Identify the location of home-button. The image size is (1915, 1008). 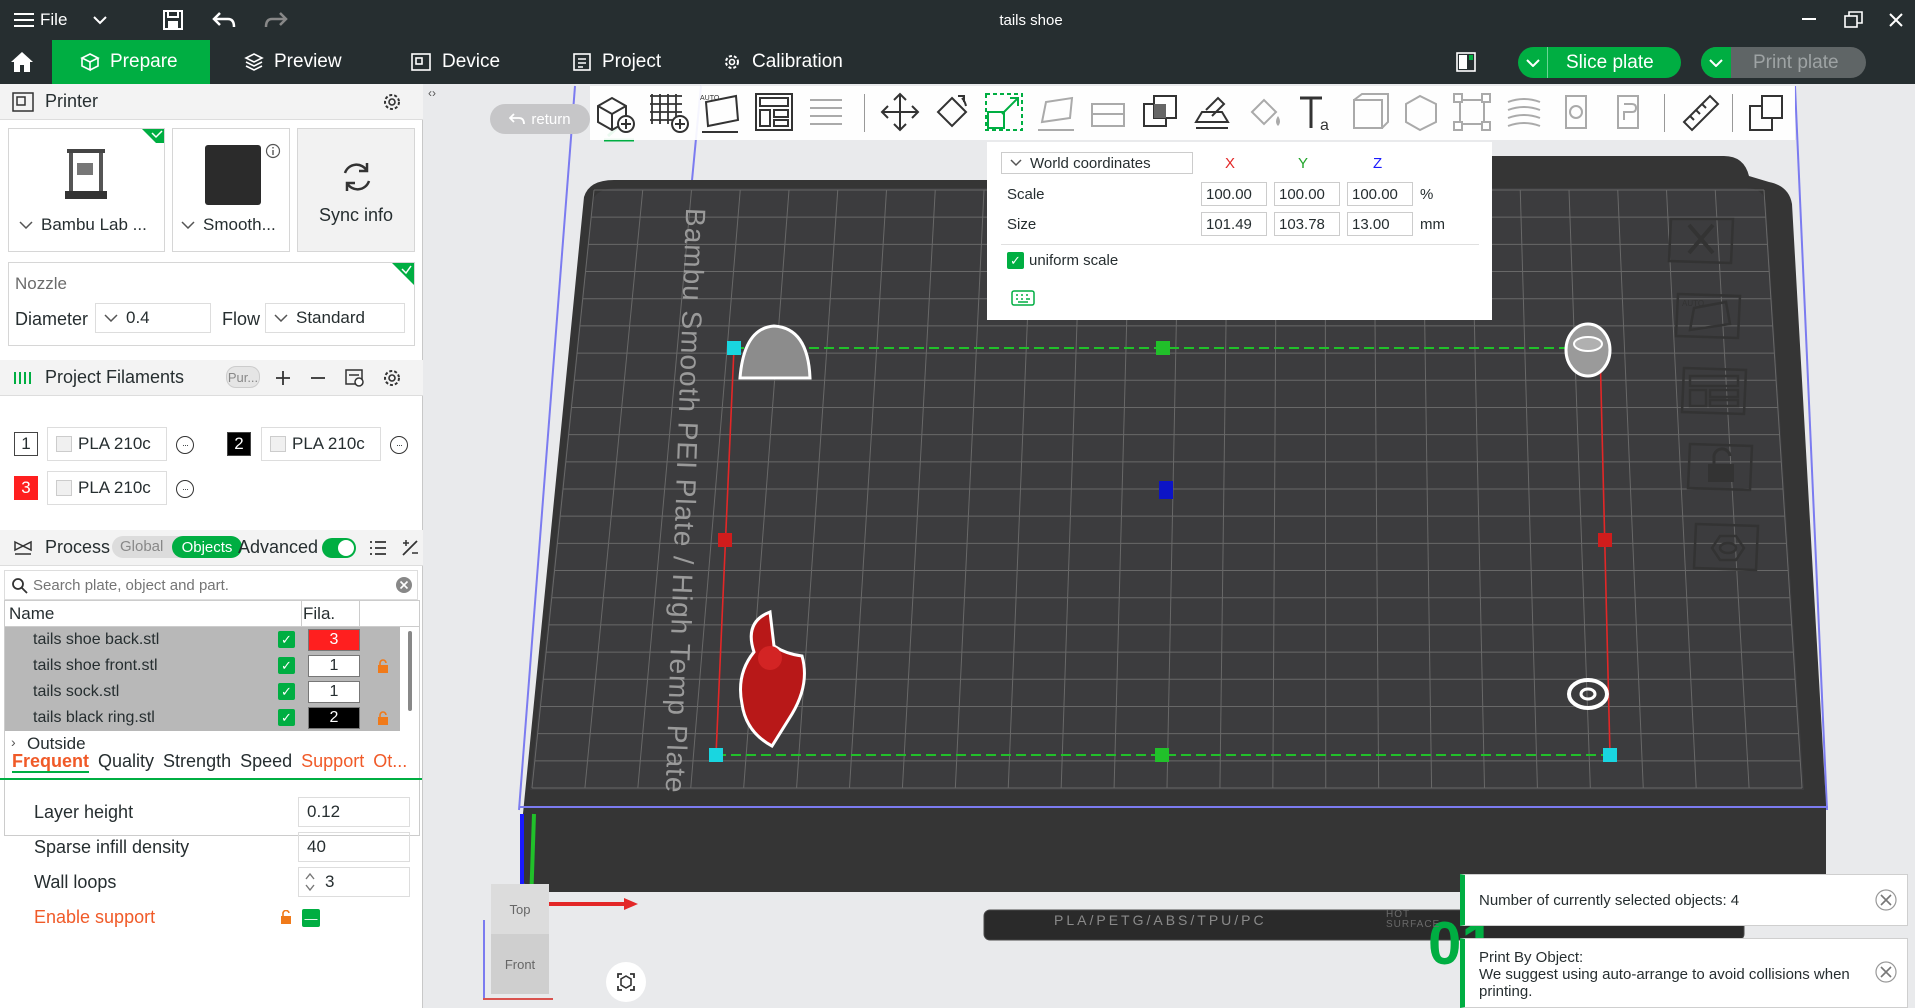
(22, 62).